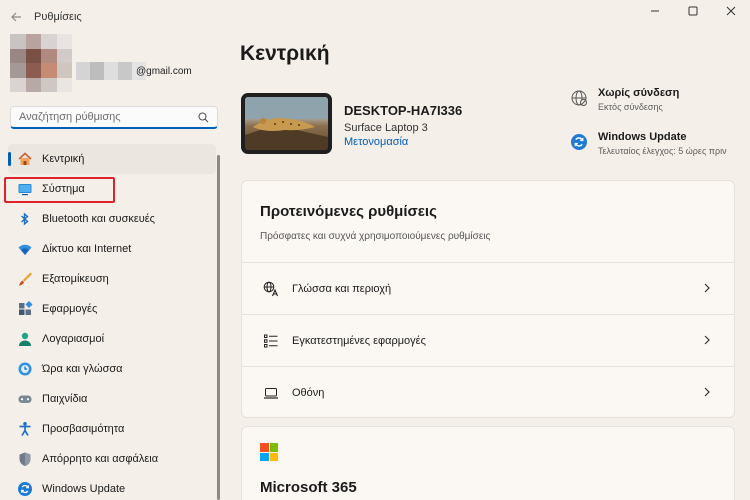  Describe the element at coordinates (271, 341) in the screenshot. I see `list-icon` at that location.